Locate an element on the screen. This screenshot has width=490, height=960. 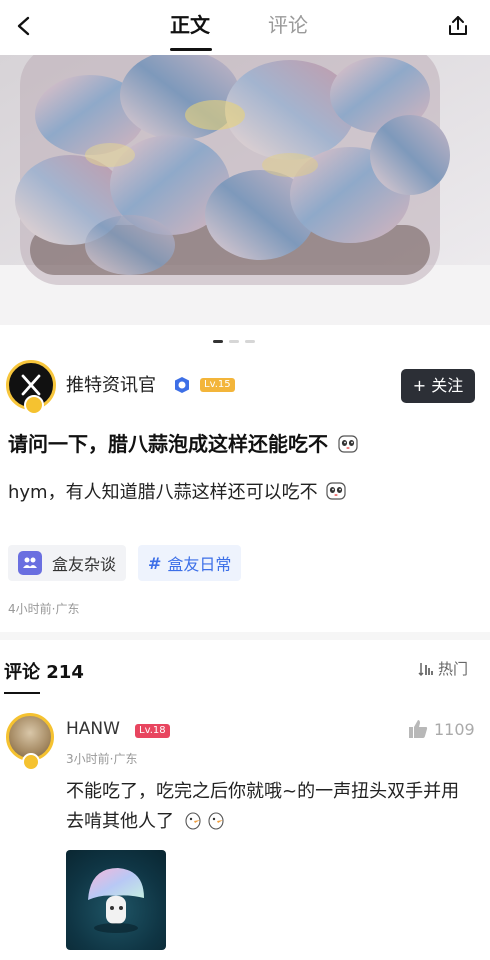
thumbs-up-icon is located at coordinates (418, 729).